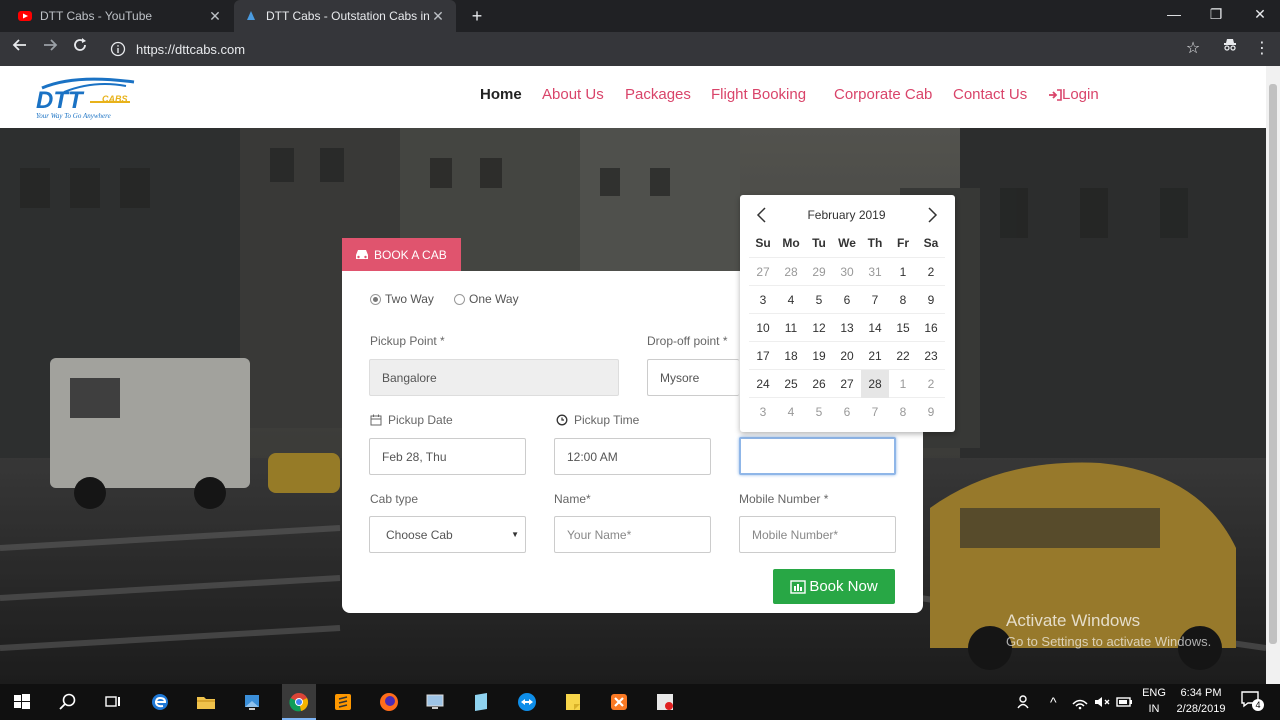 The height and width of the screenshot is (720, 1280). I want to click on calendar-day: 7, so click(875, 300).